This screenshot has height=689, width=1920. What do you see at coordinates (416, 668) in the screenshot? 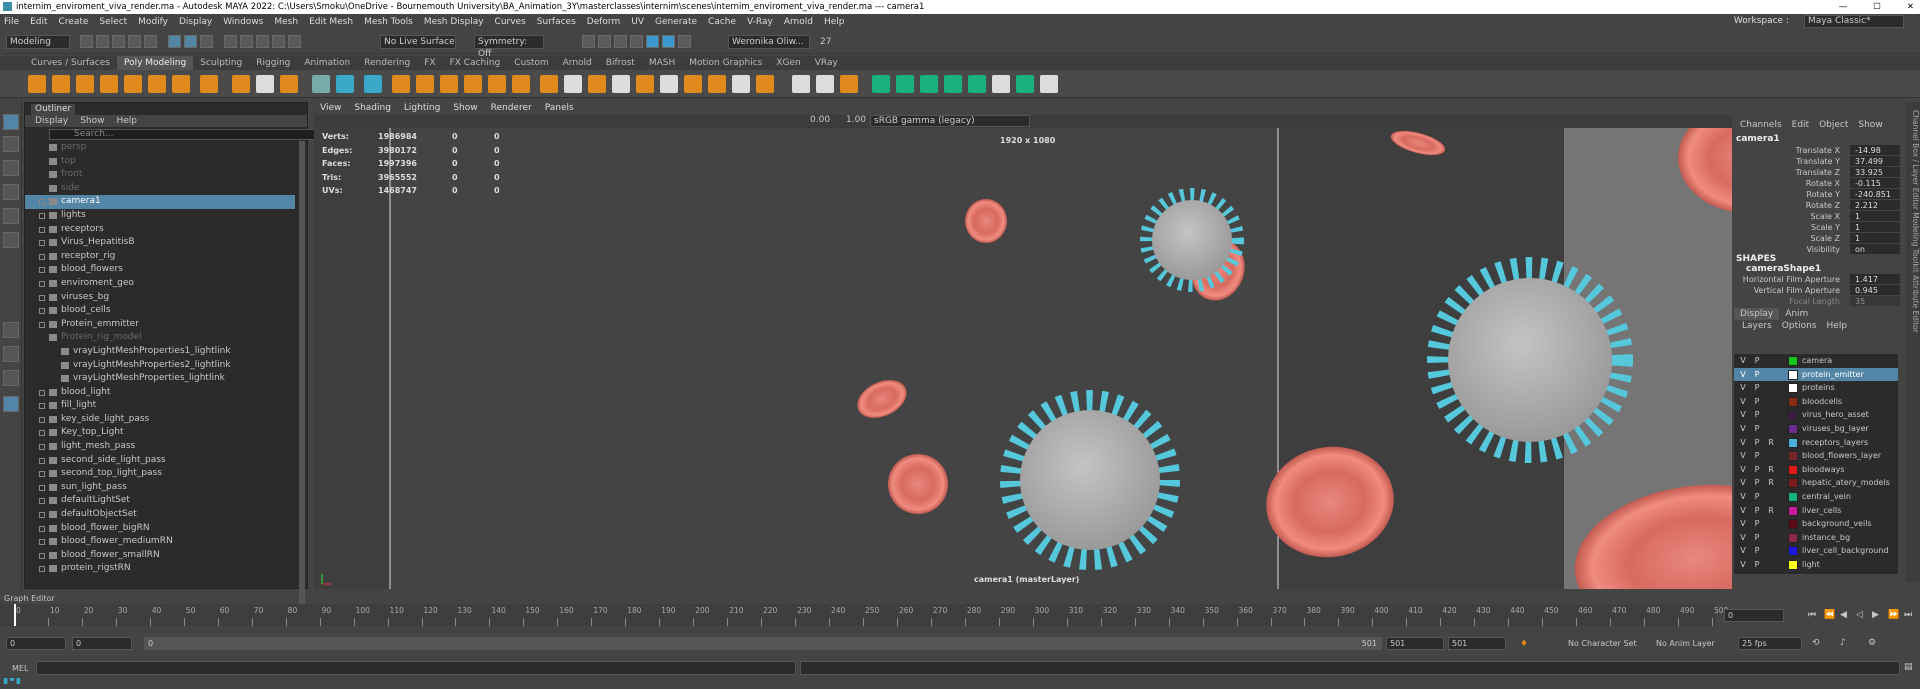
I see `command-input` at bounding box center [416, 668].